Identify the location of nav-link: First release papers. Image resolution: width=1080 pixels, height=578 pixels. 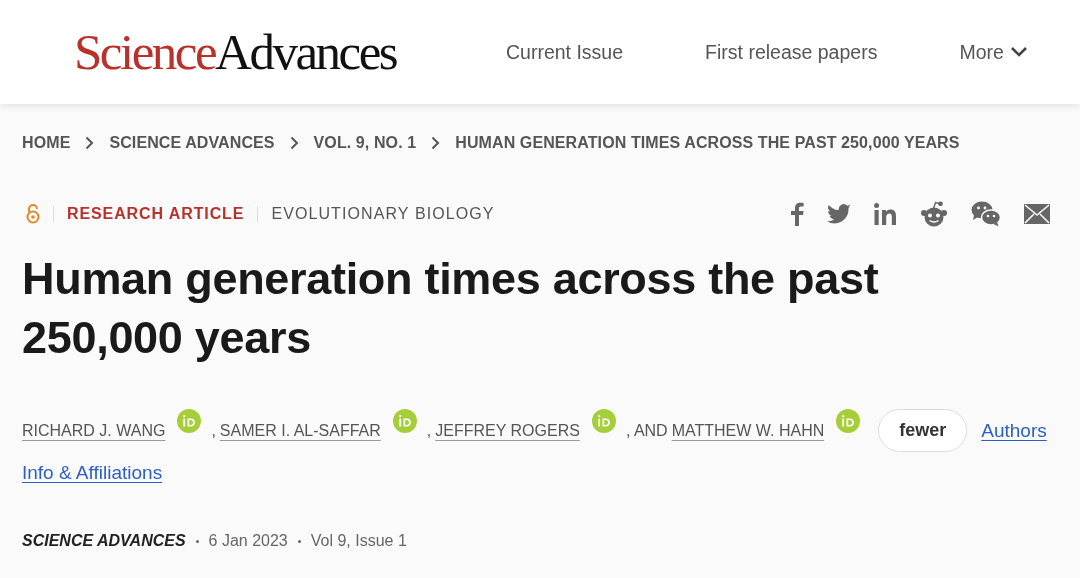
(791, 52).